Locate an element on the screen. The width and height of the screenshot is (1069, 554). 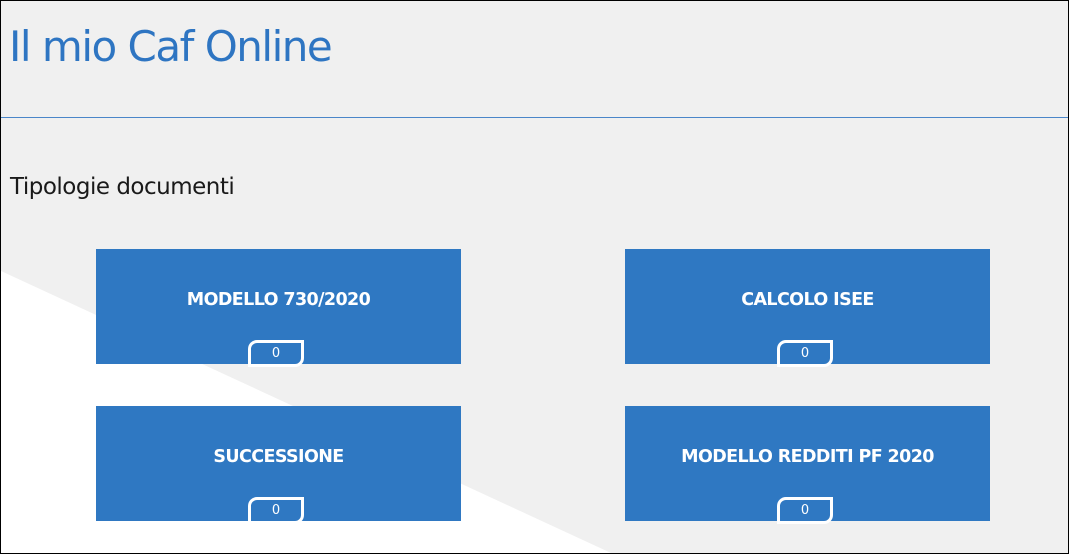
document-tile-modello-730: MODELLO 730/2020 0 is located at coordinates (278, 308).